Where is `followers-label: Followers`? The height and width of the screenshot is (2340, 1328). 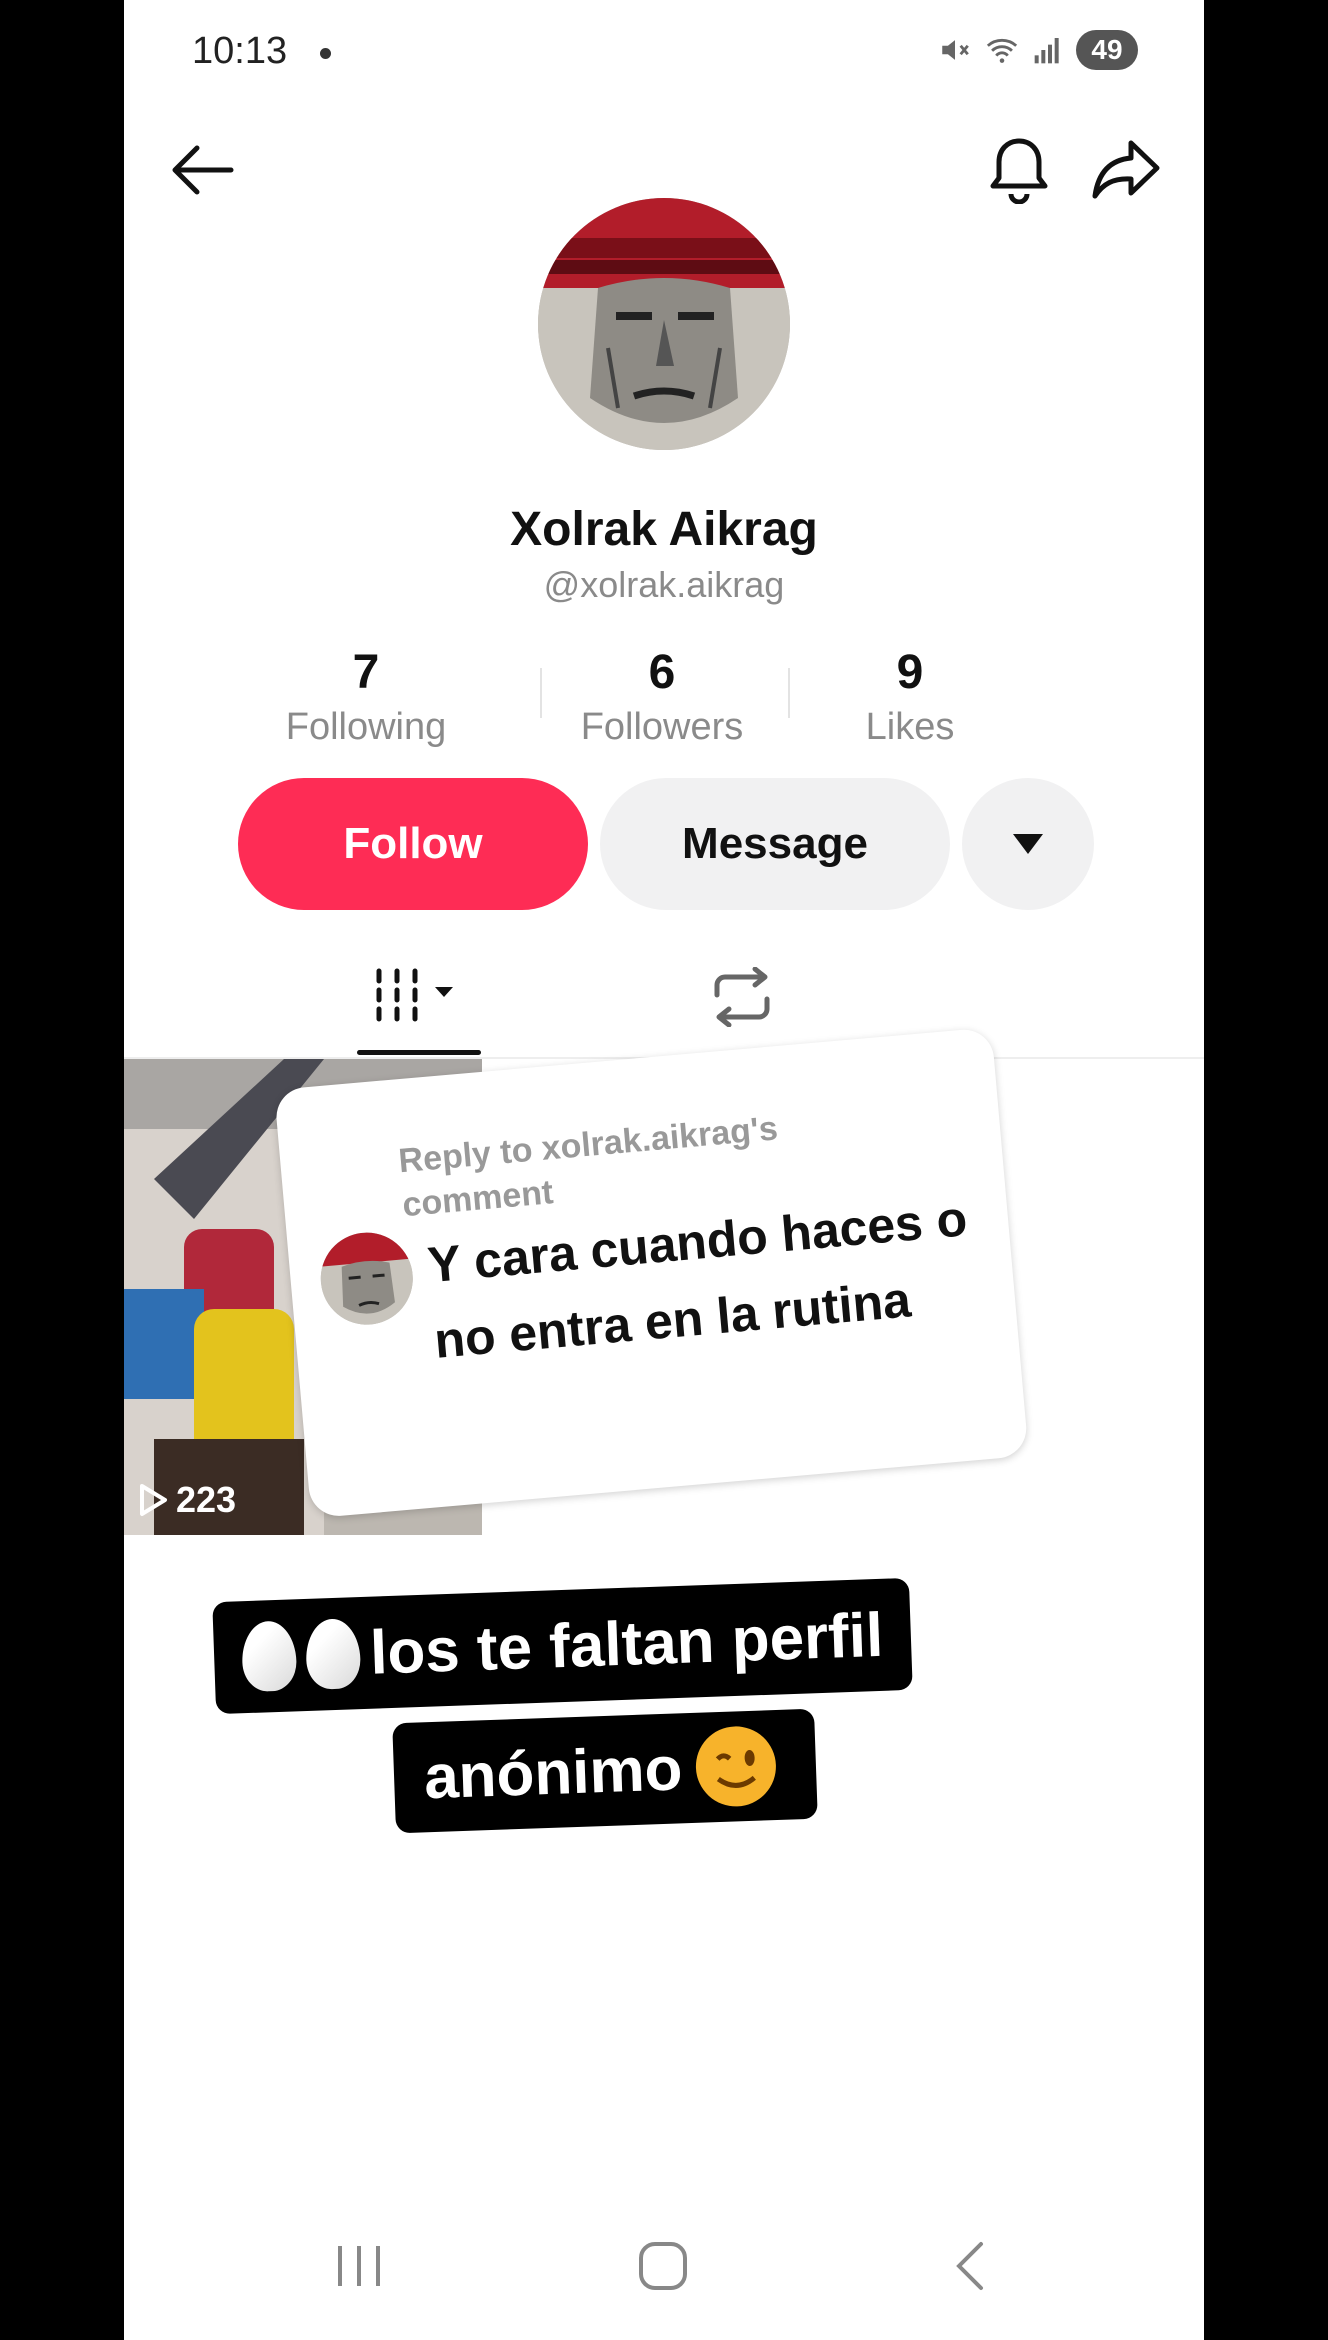 followers-label: Followers is located at coordinates (662, 727).